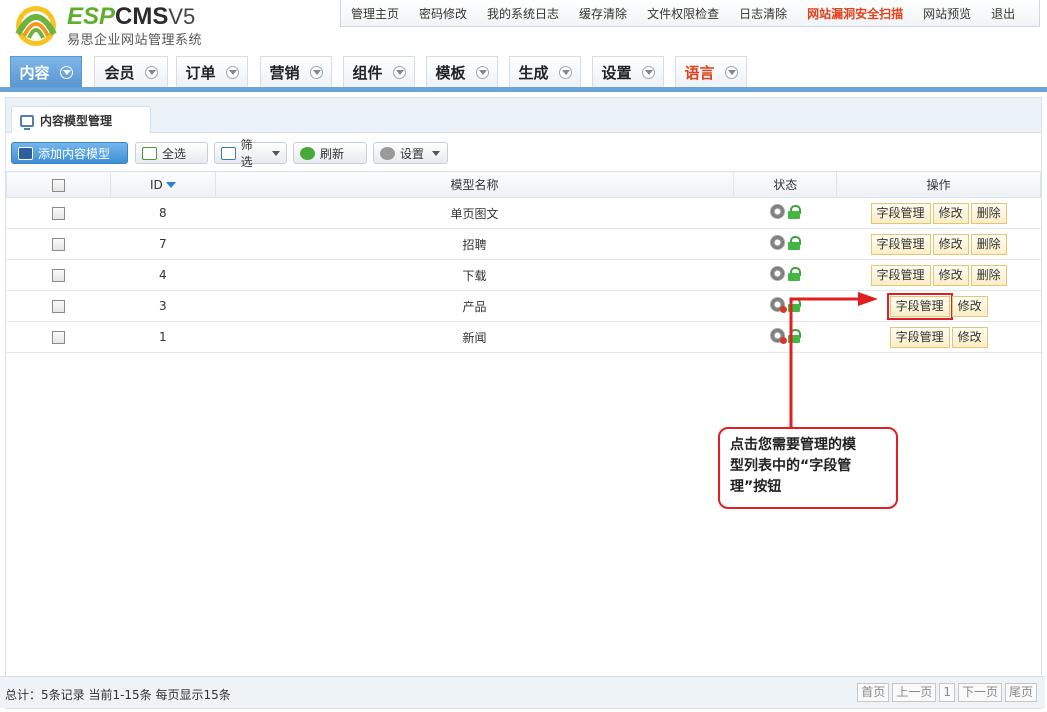  I want to click on panel-tab-content-model: 内容模型管理, so click(81, 120).